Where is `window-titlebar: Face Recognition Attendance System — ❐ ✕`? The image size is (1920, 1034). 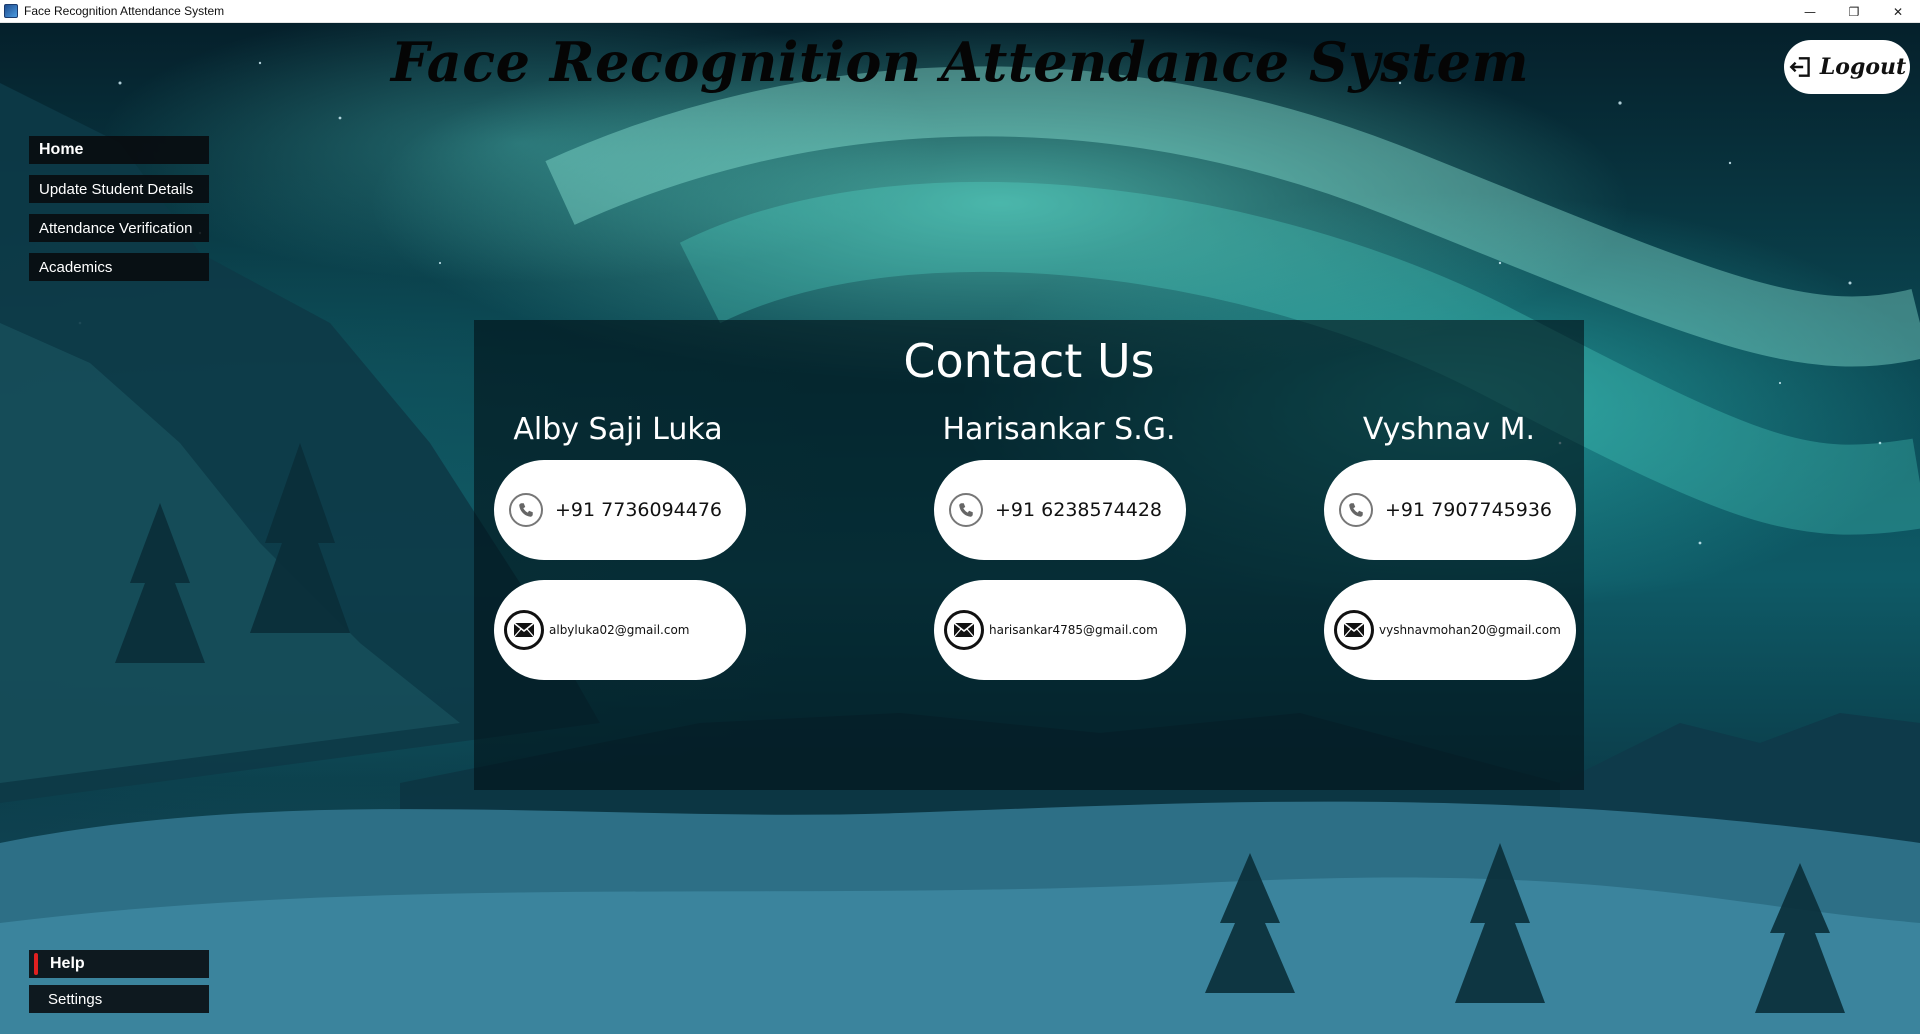
window-titlebar: Face Recognition Attendance System — ❐ ✕ is located at coordinates (960, 11).